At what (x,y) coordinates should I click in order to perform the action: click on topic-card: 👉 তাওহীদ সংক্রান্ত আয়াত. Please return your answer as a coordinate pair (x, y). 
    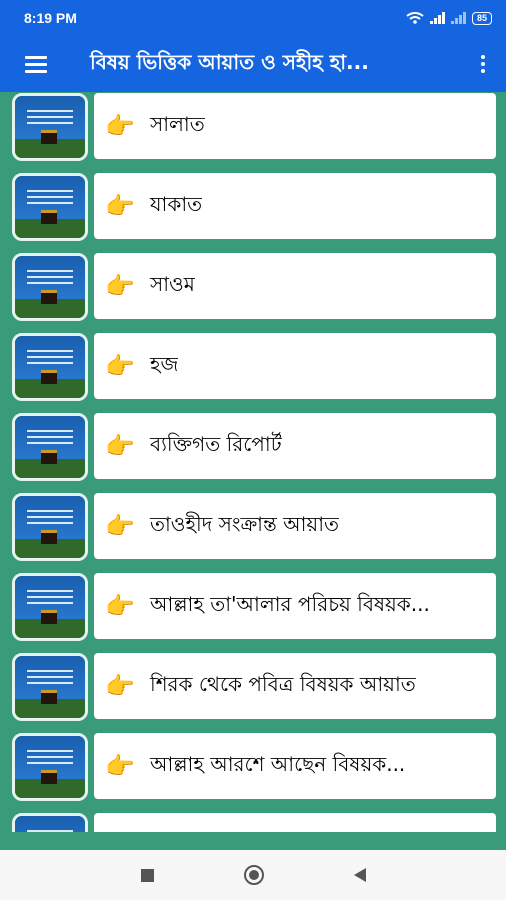
    Looking at the image, I should click on (295, 526).